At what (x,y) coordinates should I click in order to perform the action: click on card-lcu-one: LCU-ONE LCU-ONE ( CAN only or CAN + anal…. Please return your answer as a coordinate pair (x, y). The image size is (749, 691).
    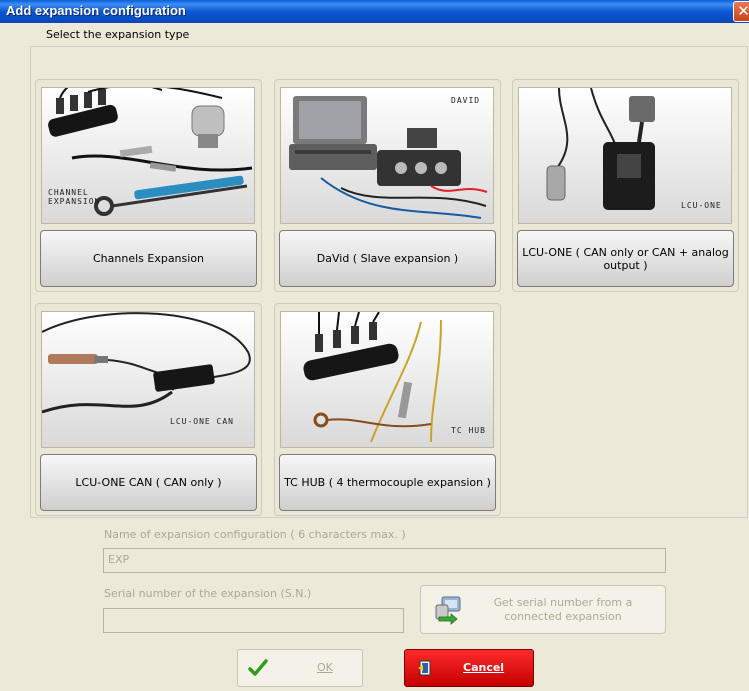
    Looking at the image, I should click on (625, 185).